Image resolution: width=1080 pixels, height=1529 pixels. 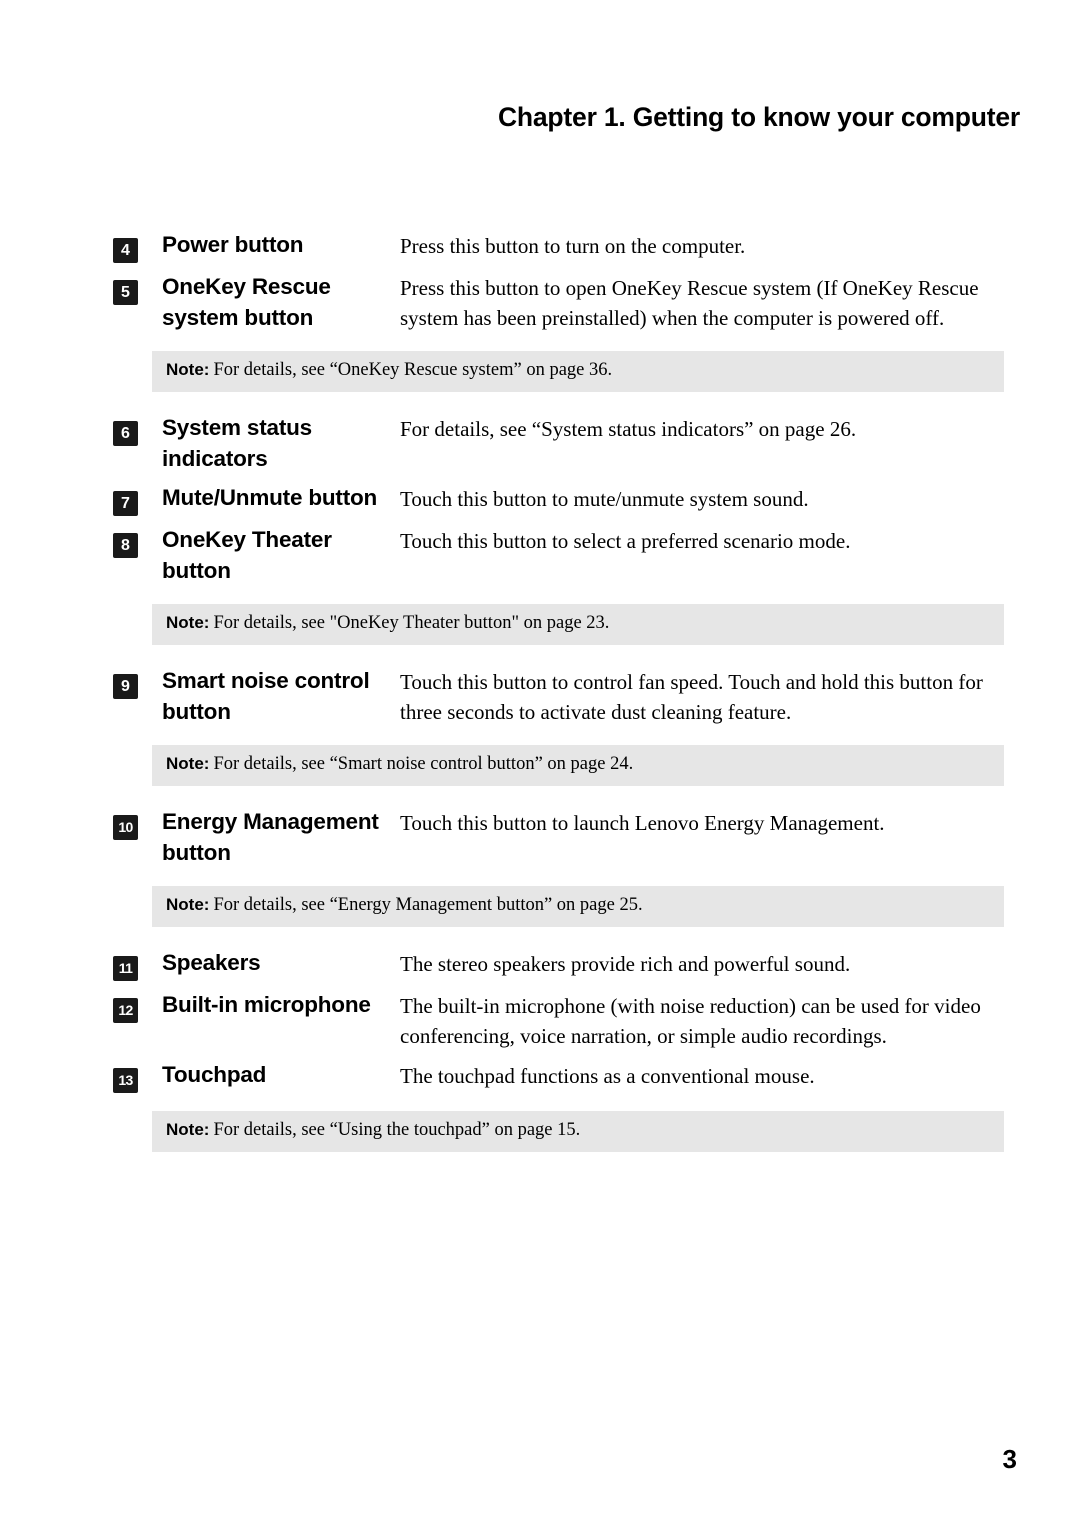 What do you see at coordinates (125, 1010) in the screenshot?
I see `item-number-badge: 12` at bounding box center [125, 1010].